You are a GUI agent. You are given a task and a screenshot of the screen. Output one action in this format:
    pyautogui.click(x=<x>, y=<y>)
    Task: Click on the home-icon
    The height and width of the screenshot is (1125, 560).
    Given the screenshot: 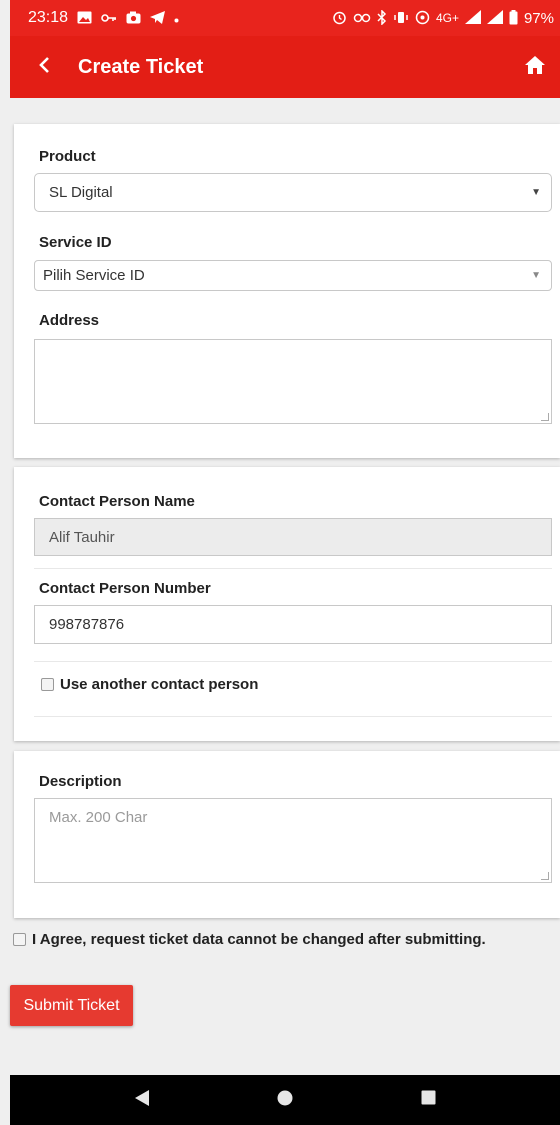 What is the action you would take?
    pyautogui.click(x=535, y=67)
    